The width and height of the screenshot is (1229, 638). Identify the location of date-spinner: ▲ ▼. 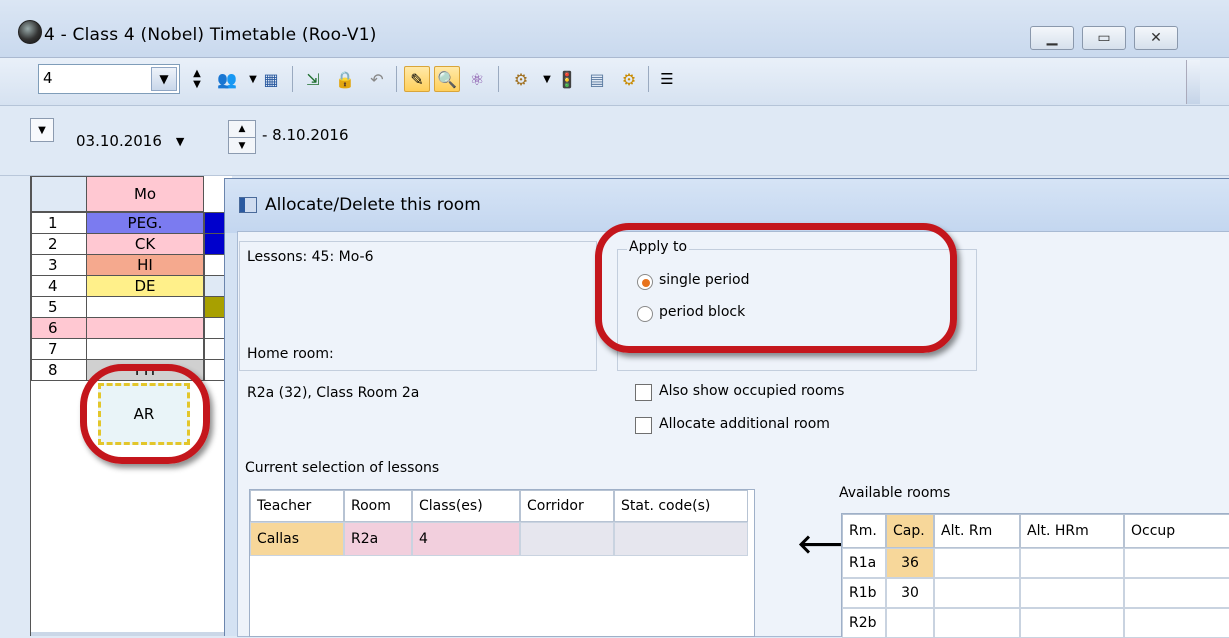
(242, 137).